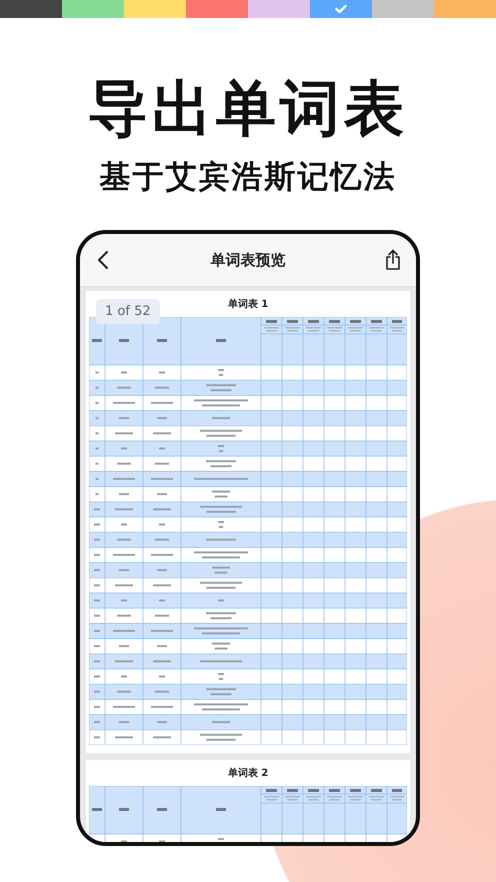 The height and width of the screenshot is (882, 496). I want to click on headline: 导出单词表, so click(248, 109).